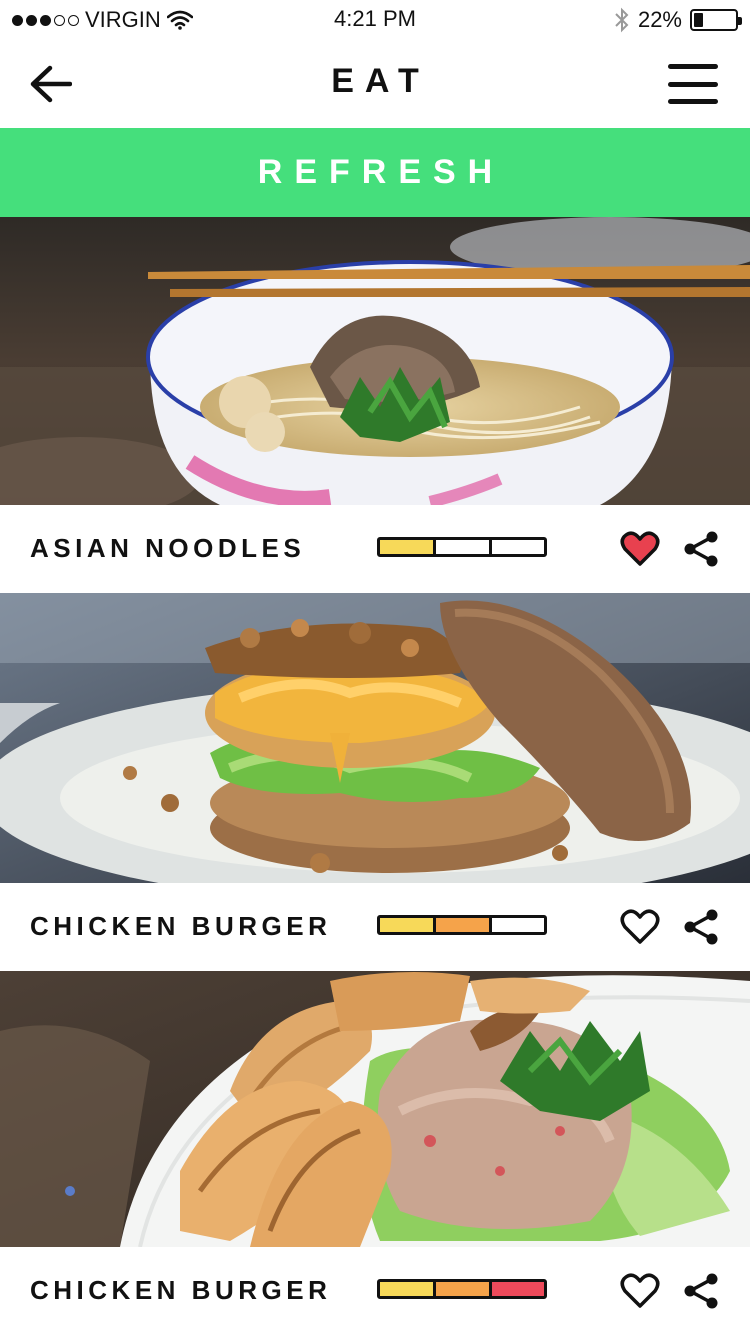  I want to click on bluetooth-icon, so click(622, 20).